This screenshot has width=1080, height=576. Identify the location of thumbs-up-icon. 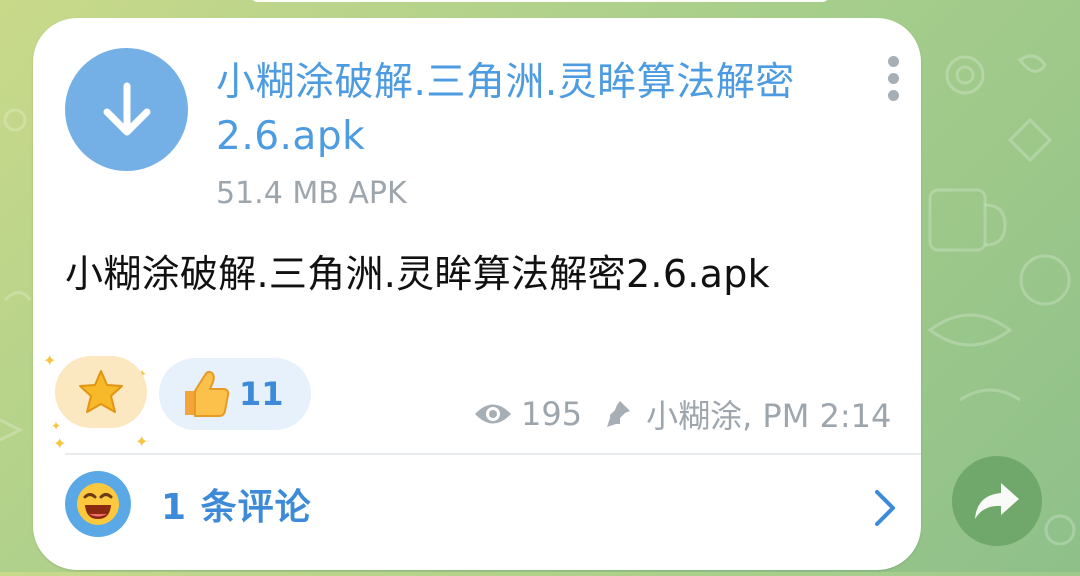
(207, 393).